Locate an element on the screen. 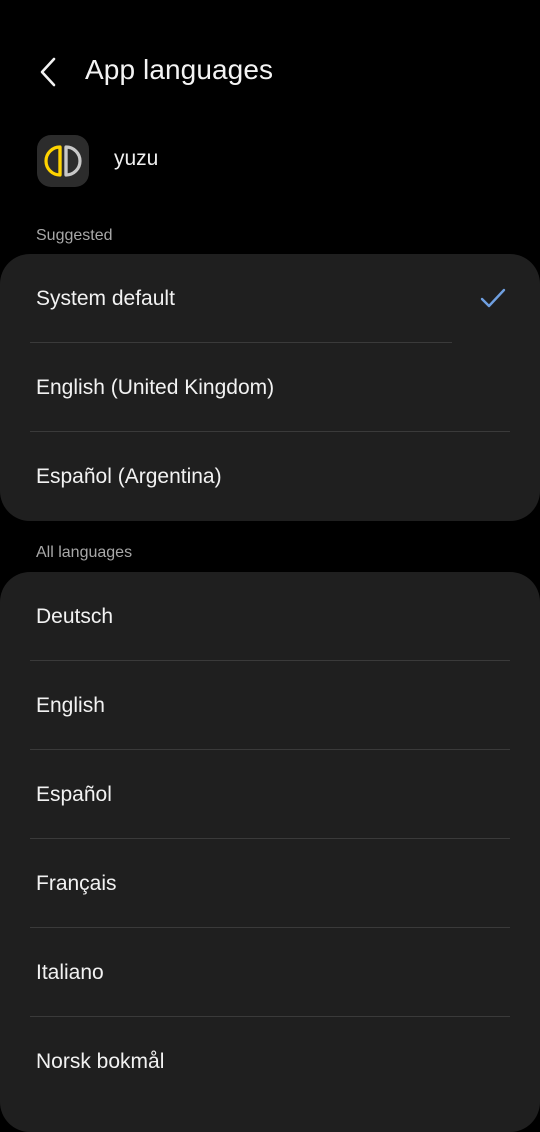 This screenshot has height=1132, width=540. back-button is located at coordinates (48, 72).